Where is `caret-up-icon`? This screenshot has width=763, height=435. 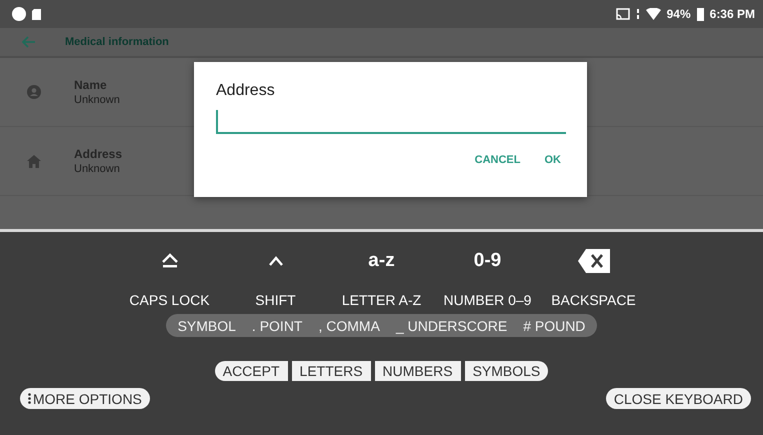
caret-up-icon is located at coordinates (276, 261).